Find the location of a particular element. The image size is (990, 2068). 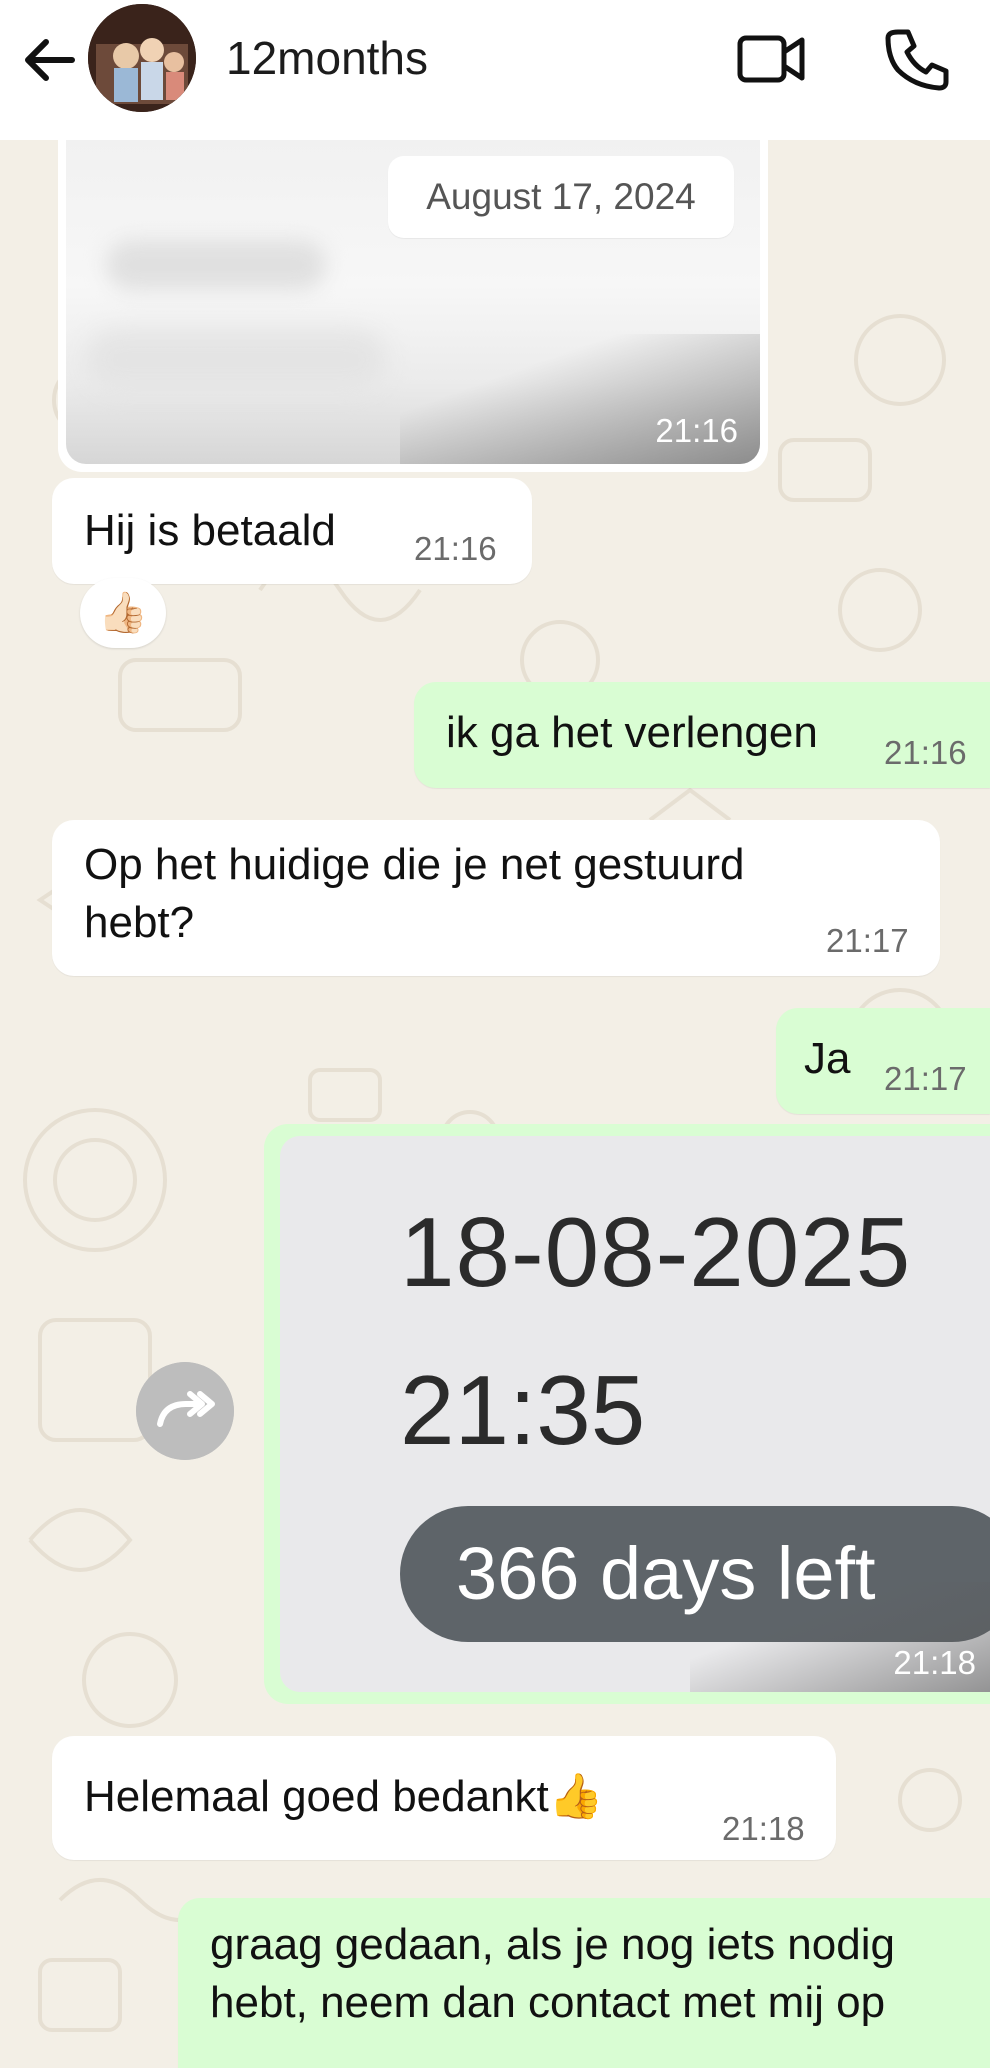

phone-icon is located at coordinates (917, 59).